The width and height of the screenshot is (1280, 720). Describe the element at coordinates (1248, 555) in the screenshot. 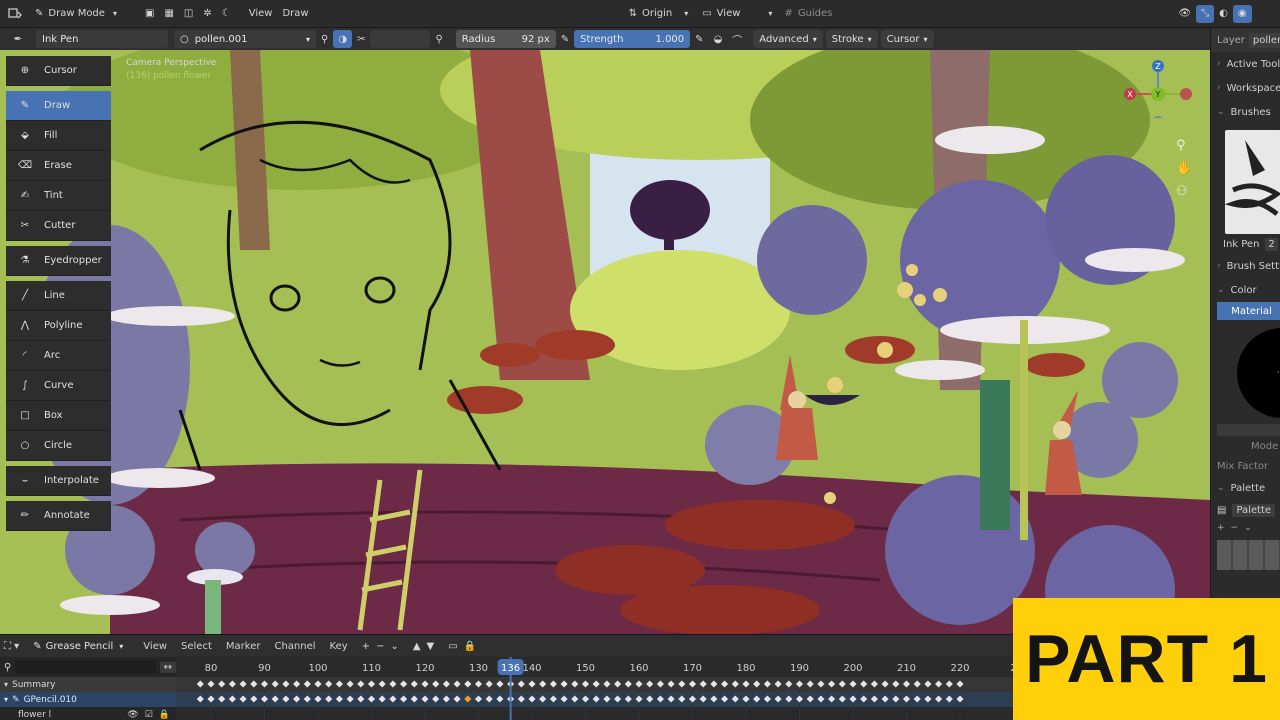

I see `palette-swatches` at that location.